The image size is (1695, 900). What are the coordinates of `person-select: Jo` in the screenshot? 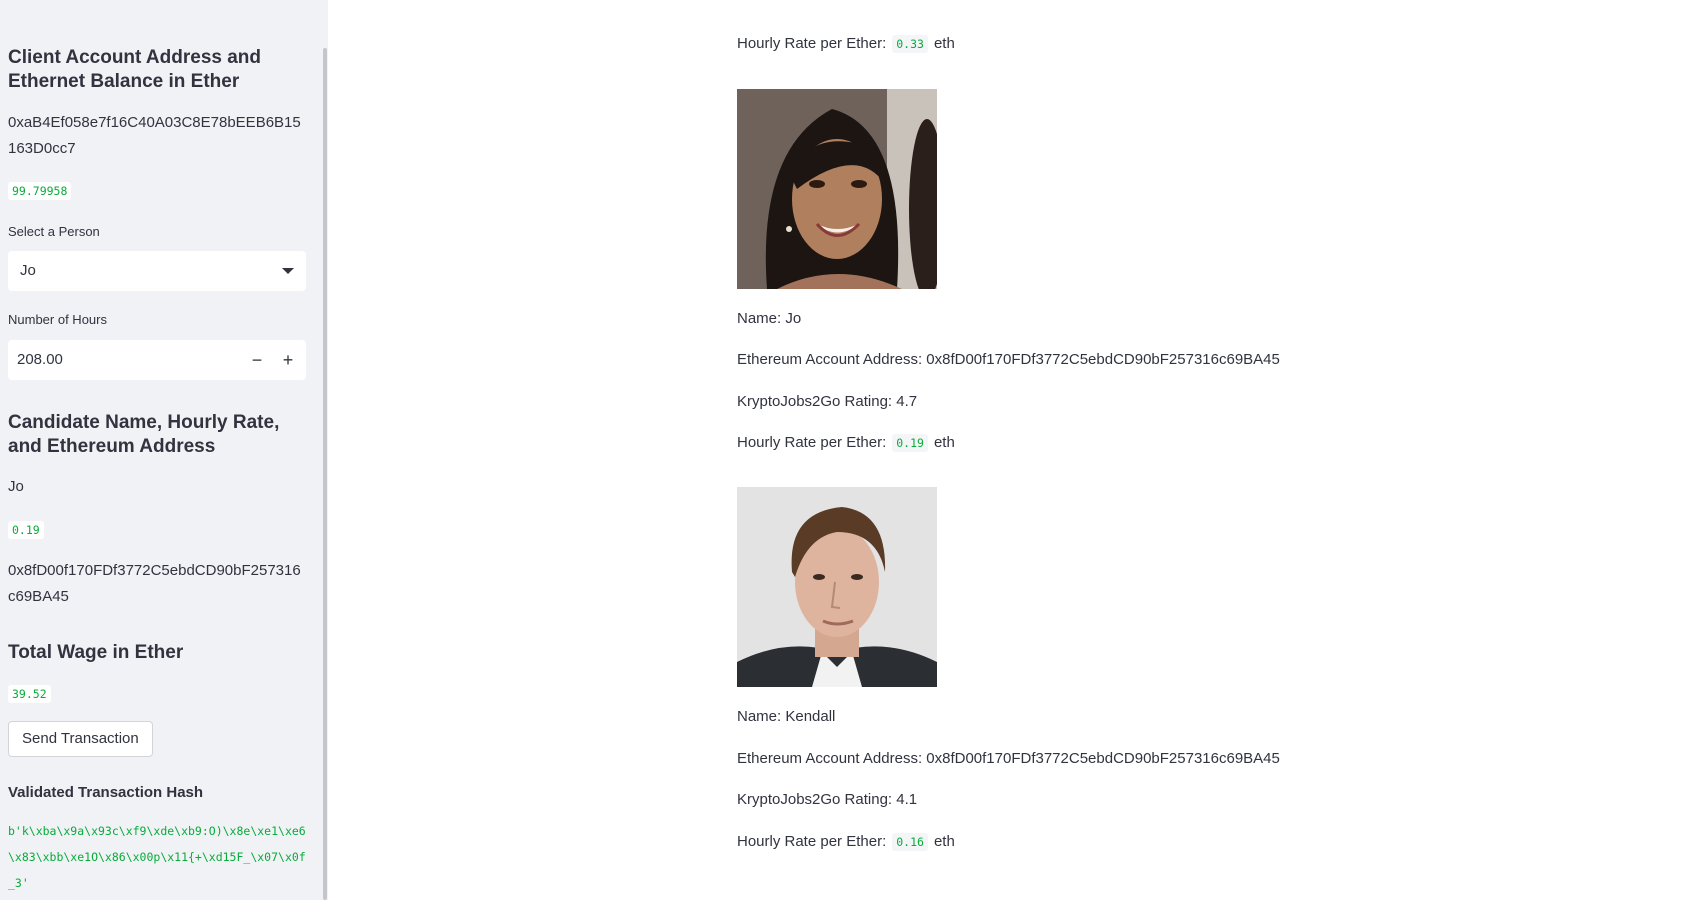 It's located at (157, 271).